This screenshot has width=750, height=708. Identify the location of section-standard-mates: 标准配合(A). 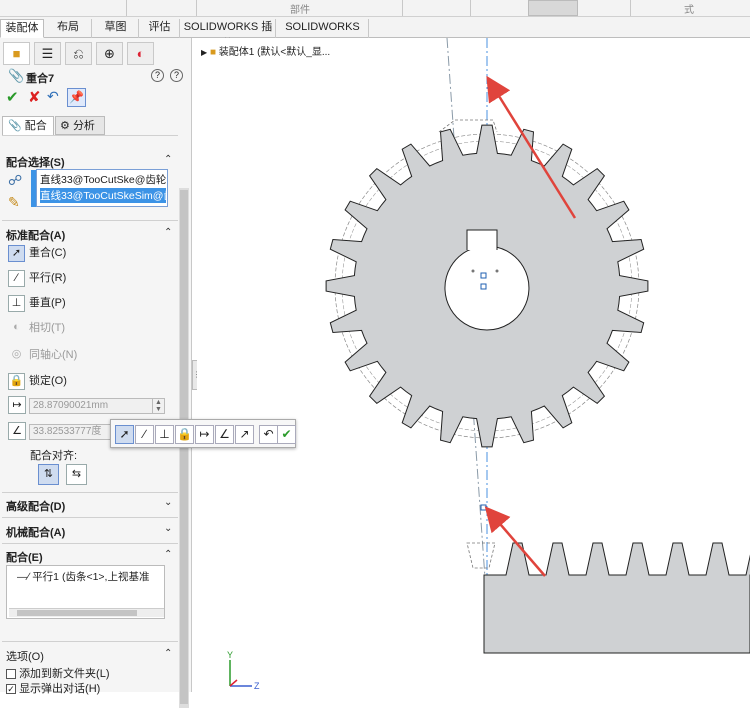
(35, 235).